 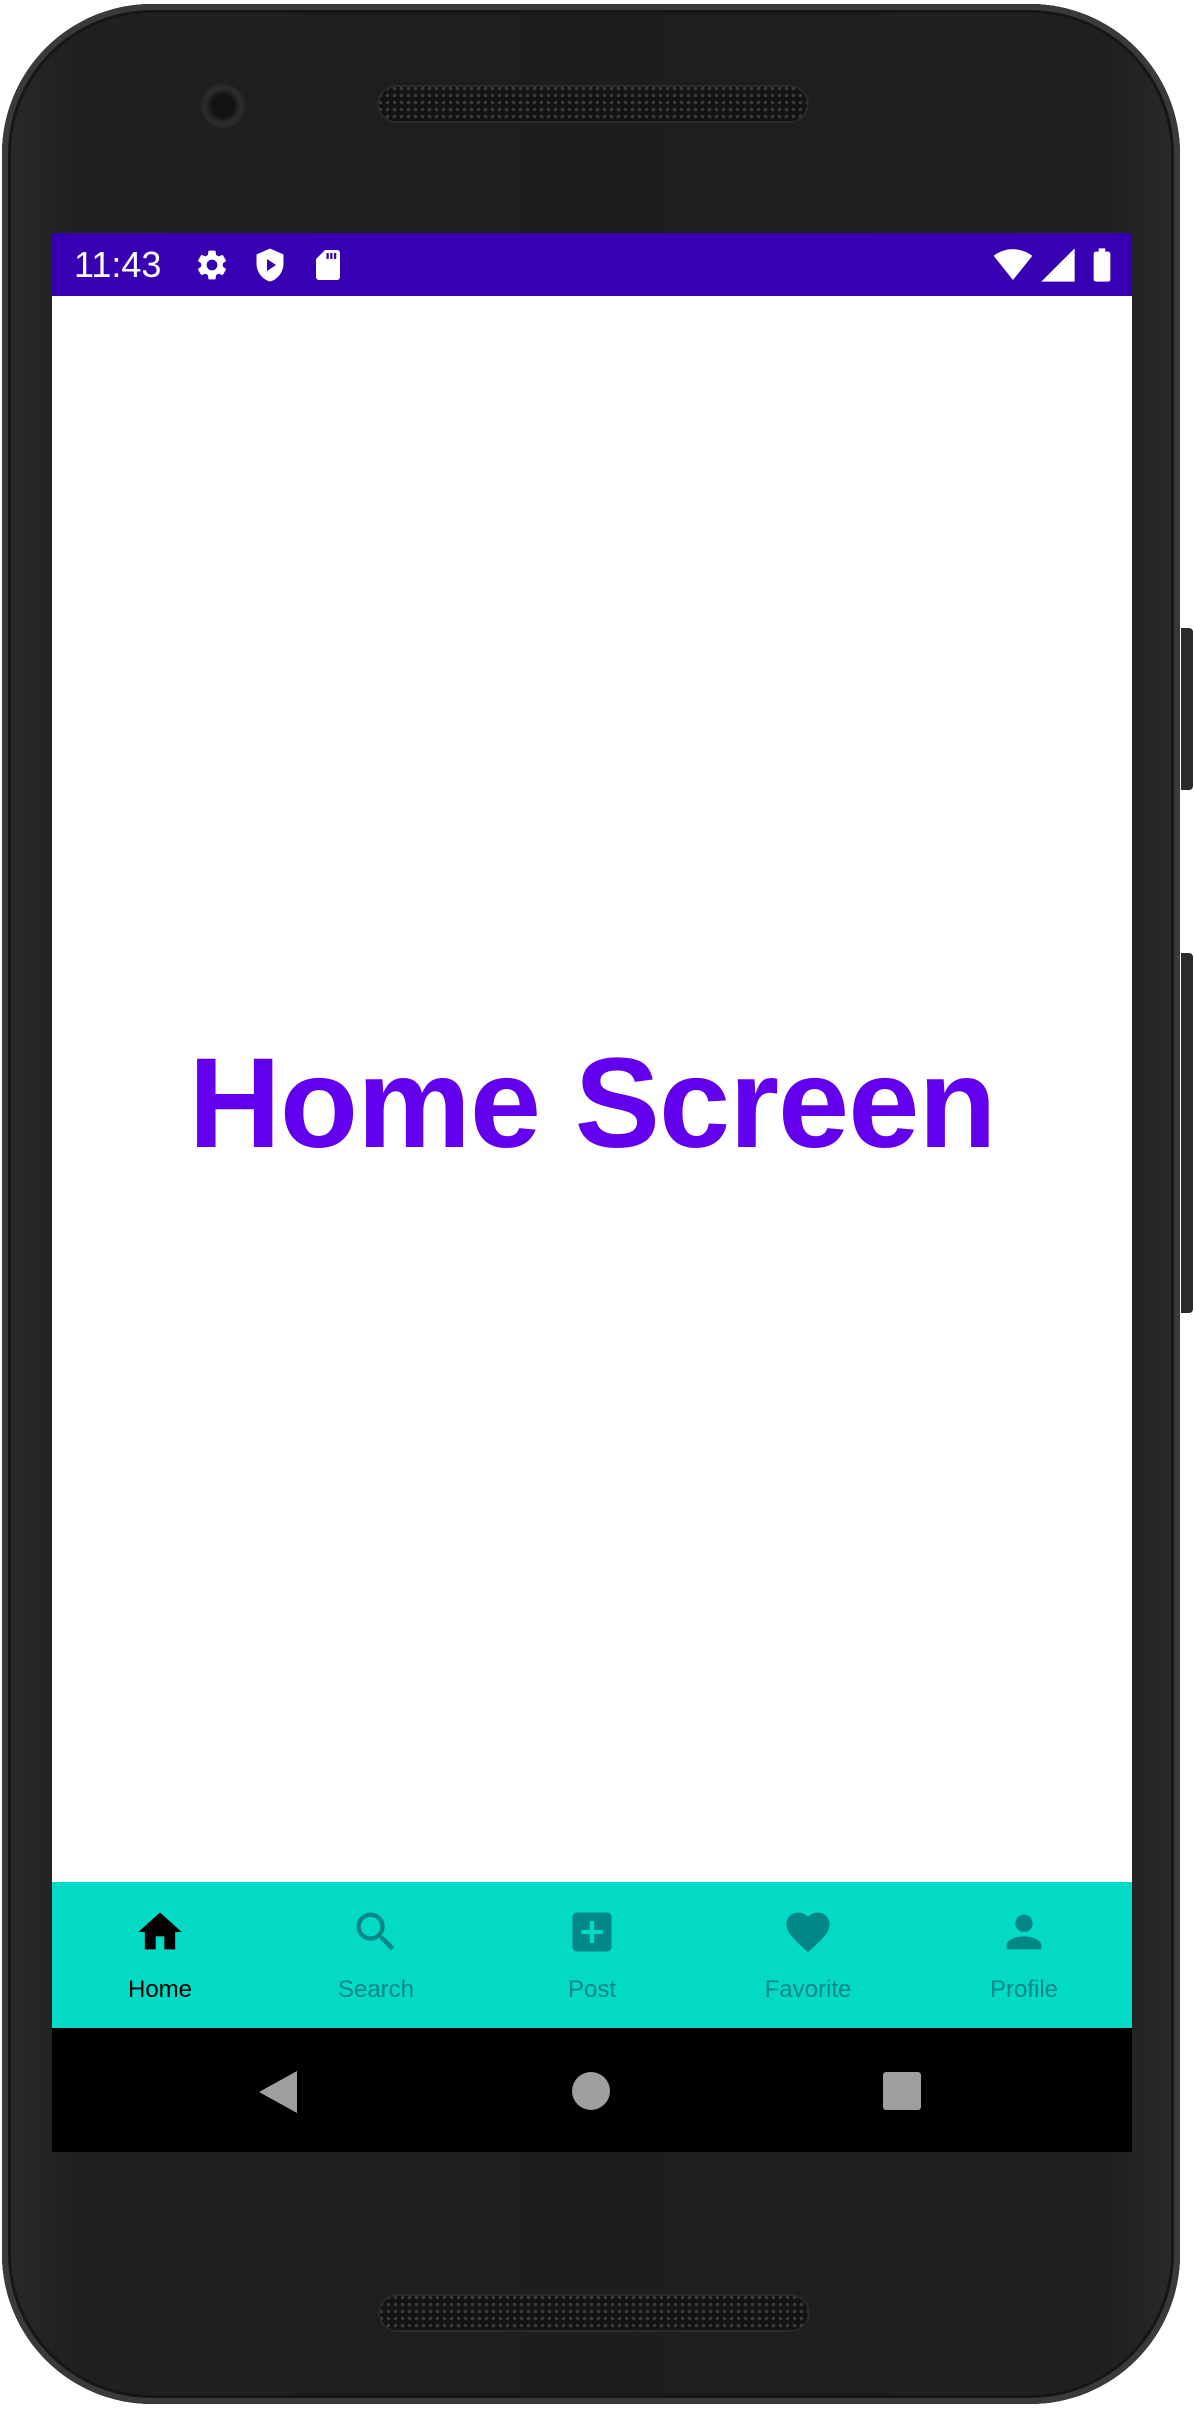 What do you see at coordinates (808, 1955) in the screenshot?
I see `nav-item-favorite: Favorite` at bounding box center [808, 1955].